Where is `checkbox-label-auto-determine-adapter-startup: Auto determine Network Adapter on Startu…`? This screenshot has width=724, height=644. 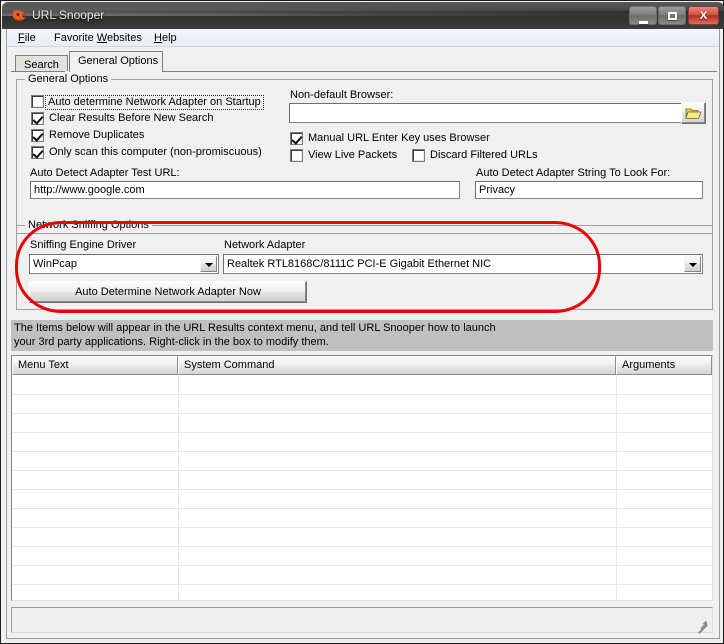 checkbox-label-auto-determine-adapter-startup: Auto determine Network Adapter on Startu… is located at coordinates (154, 102).